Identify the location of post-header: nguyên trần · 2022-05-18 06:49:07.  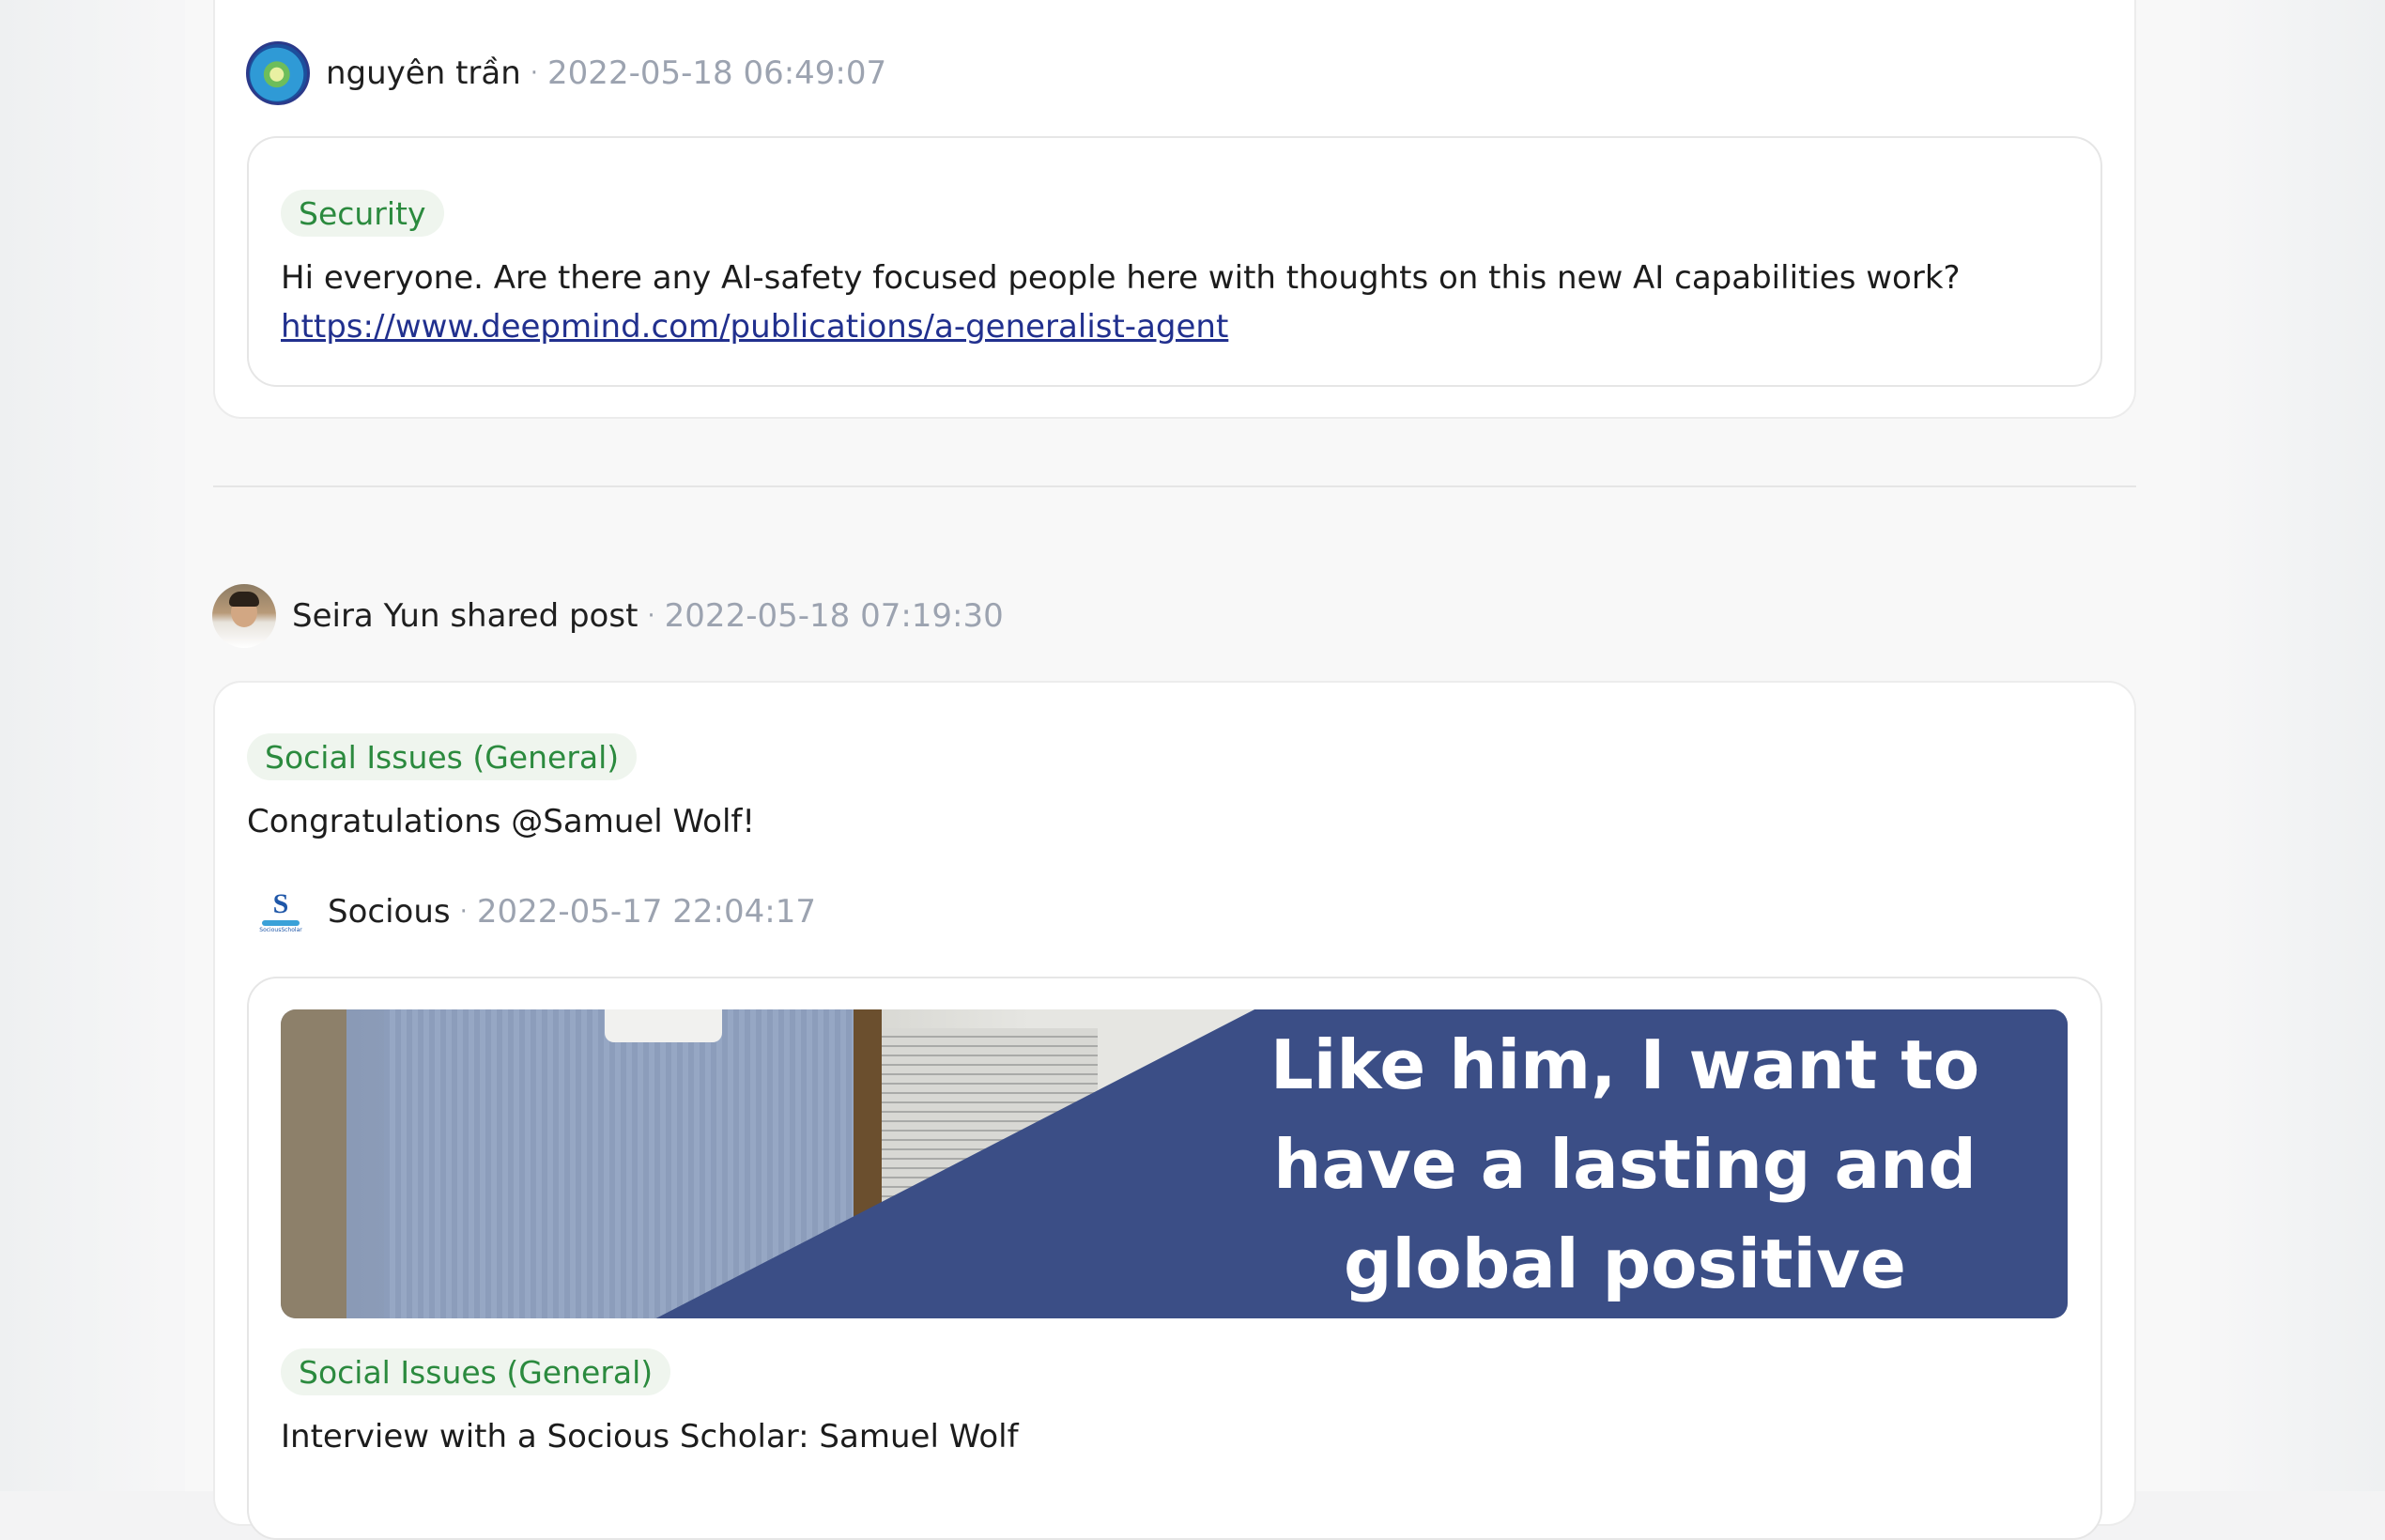
(566, 73).